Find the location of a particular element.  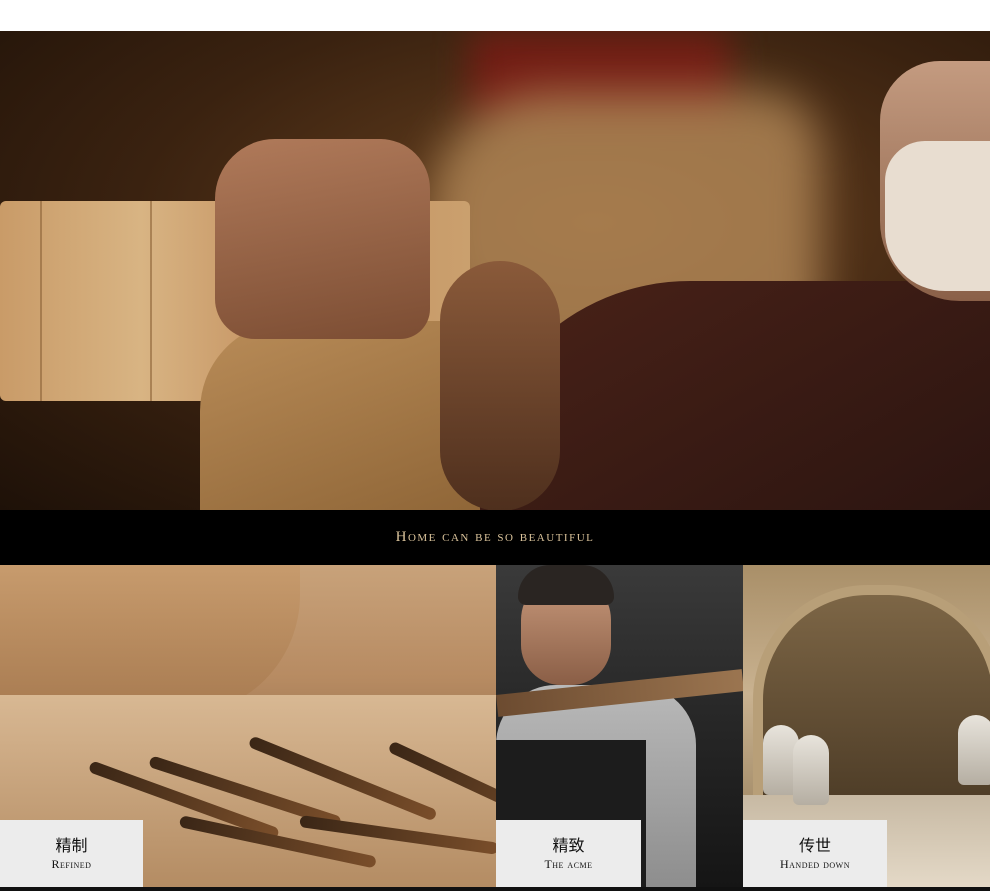

hero-face-mask is located at coordinates (937, 216).